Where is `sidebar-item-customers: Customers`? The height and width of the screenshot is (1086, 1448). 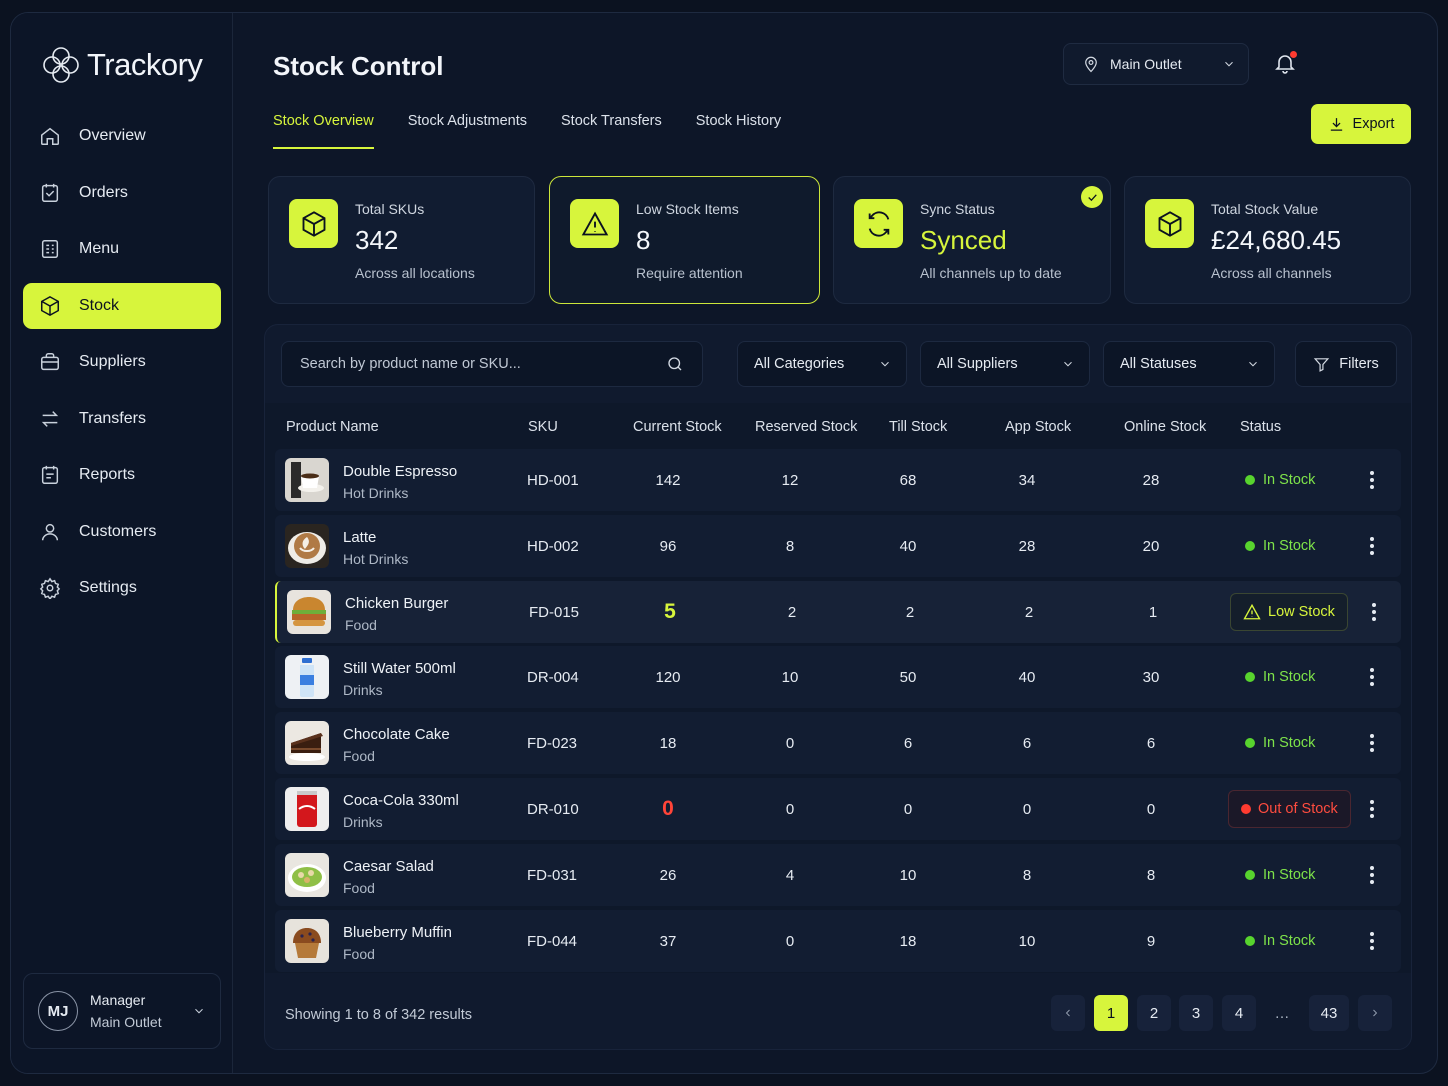 sidebar-item-customers: Customers is located at coordinates (122, 532).